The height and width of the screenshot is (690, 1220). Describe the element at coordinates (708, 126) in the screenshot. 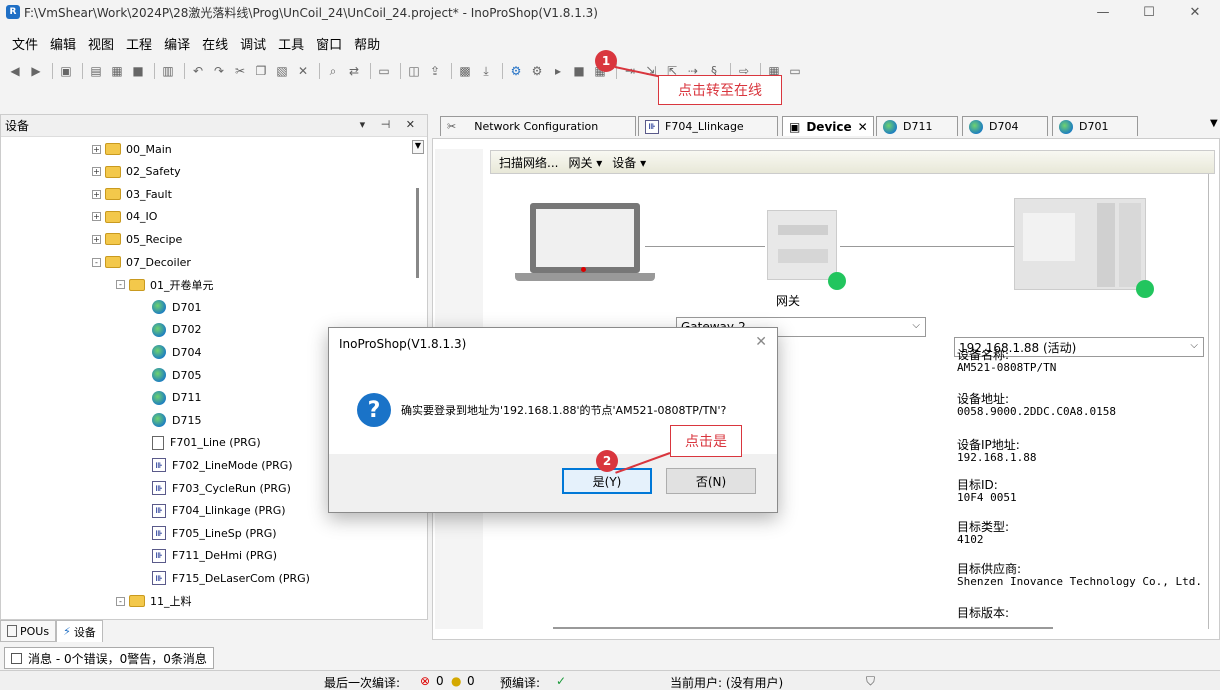

I see `tab-f704-llinkage: ⊪ F704_Llinkage` at that location.